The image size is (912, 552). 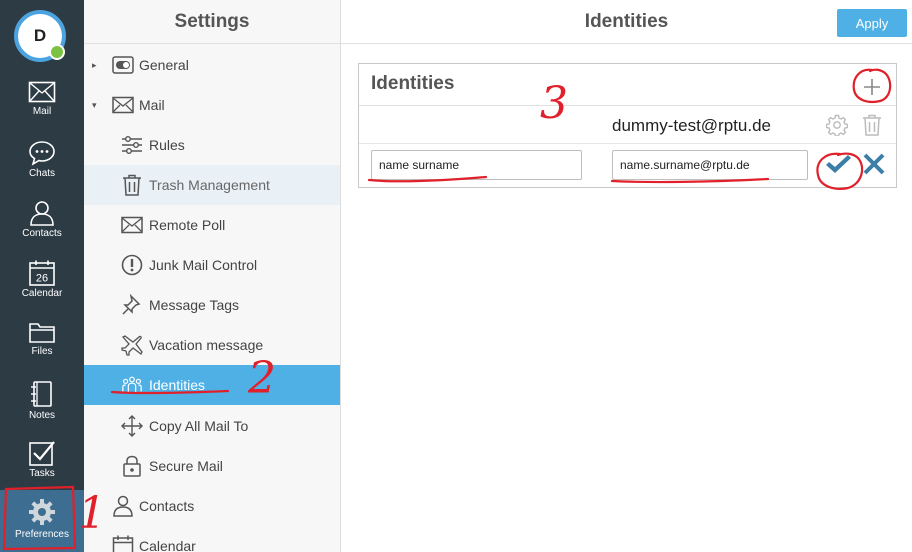 What do you see at coordinates (42, 534) in the screenshot?
I see `rail-label: Preferences` at bounding box center [42, 534].